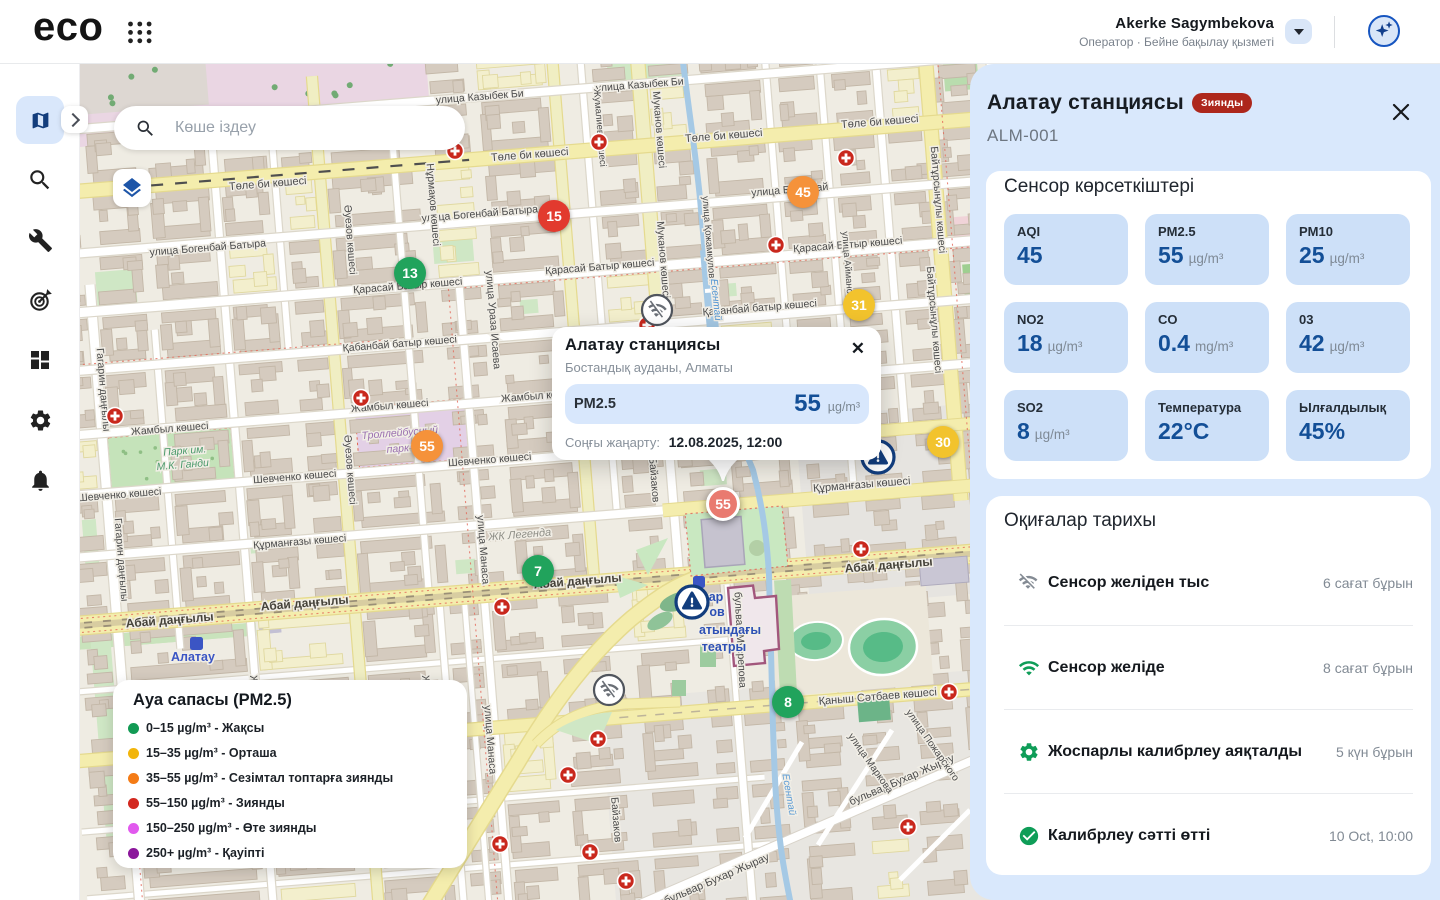  What do you see at coordinates (717, 612) in the screenshot?
I see `svg-text: ов` at bounding box center [717, 612].